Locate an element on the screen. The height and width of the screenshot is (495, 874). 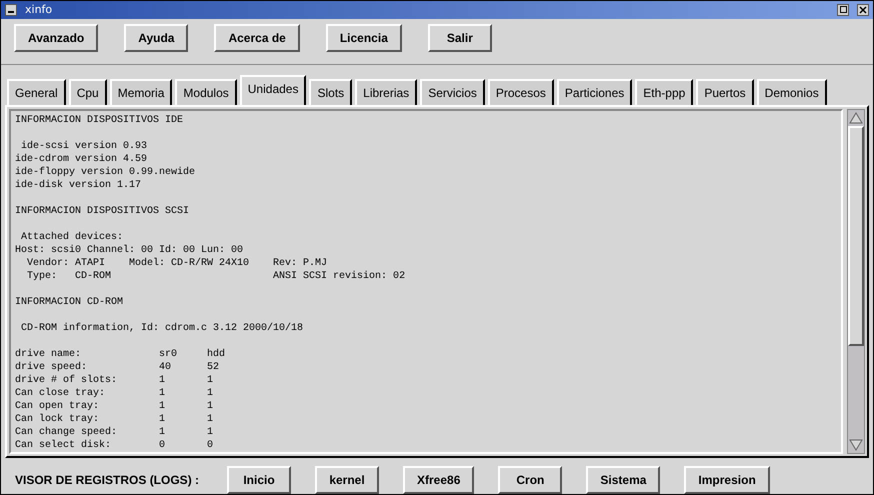
output-line: CD-ROM information, Id: cdrom.c 3.12 2000/10/18 is located at coordinates (162, 328).